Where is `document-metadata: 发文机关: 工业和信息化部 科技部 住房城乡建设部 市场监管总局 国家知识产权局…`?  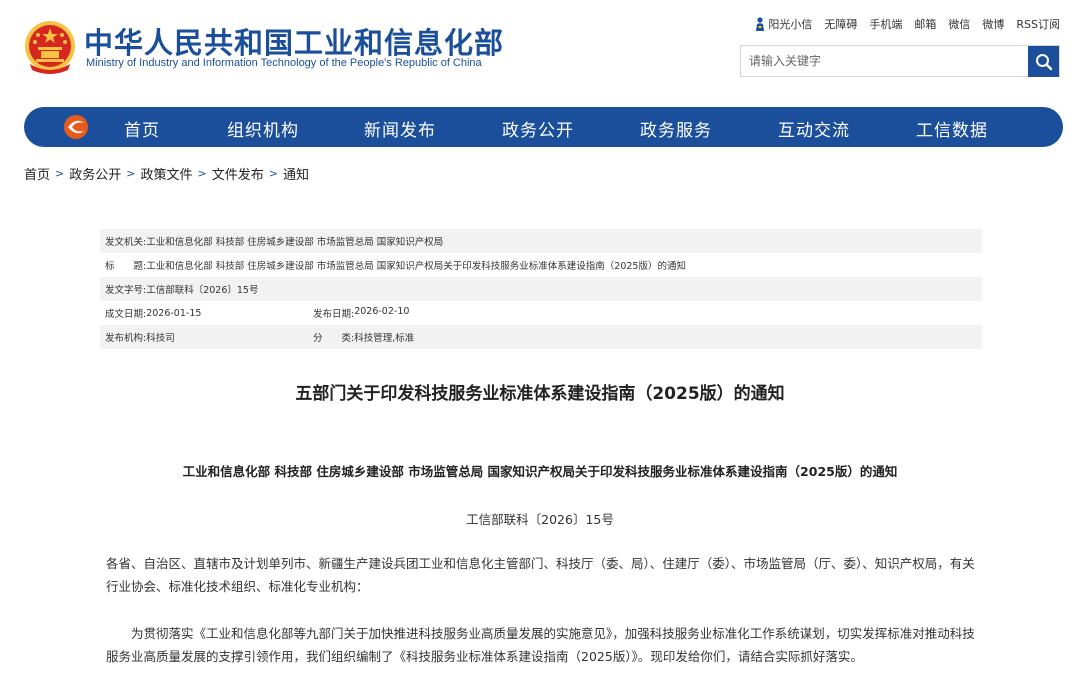
document-metadata: 发文机关: 工业和信息化部 科技部 住房城乡建设部 市场监管总局 国家知识产权局… is located at coordinates (541, 289).